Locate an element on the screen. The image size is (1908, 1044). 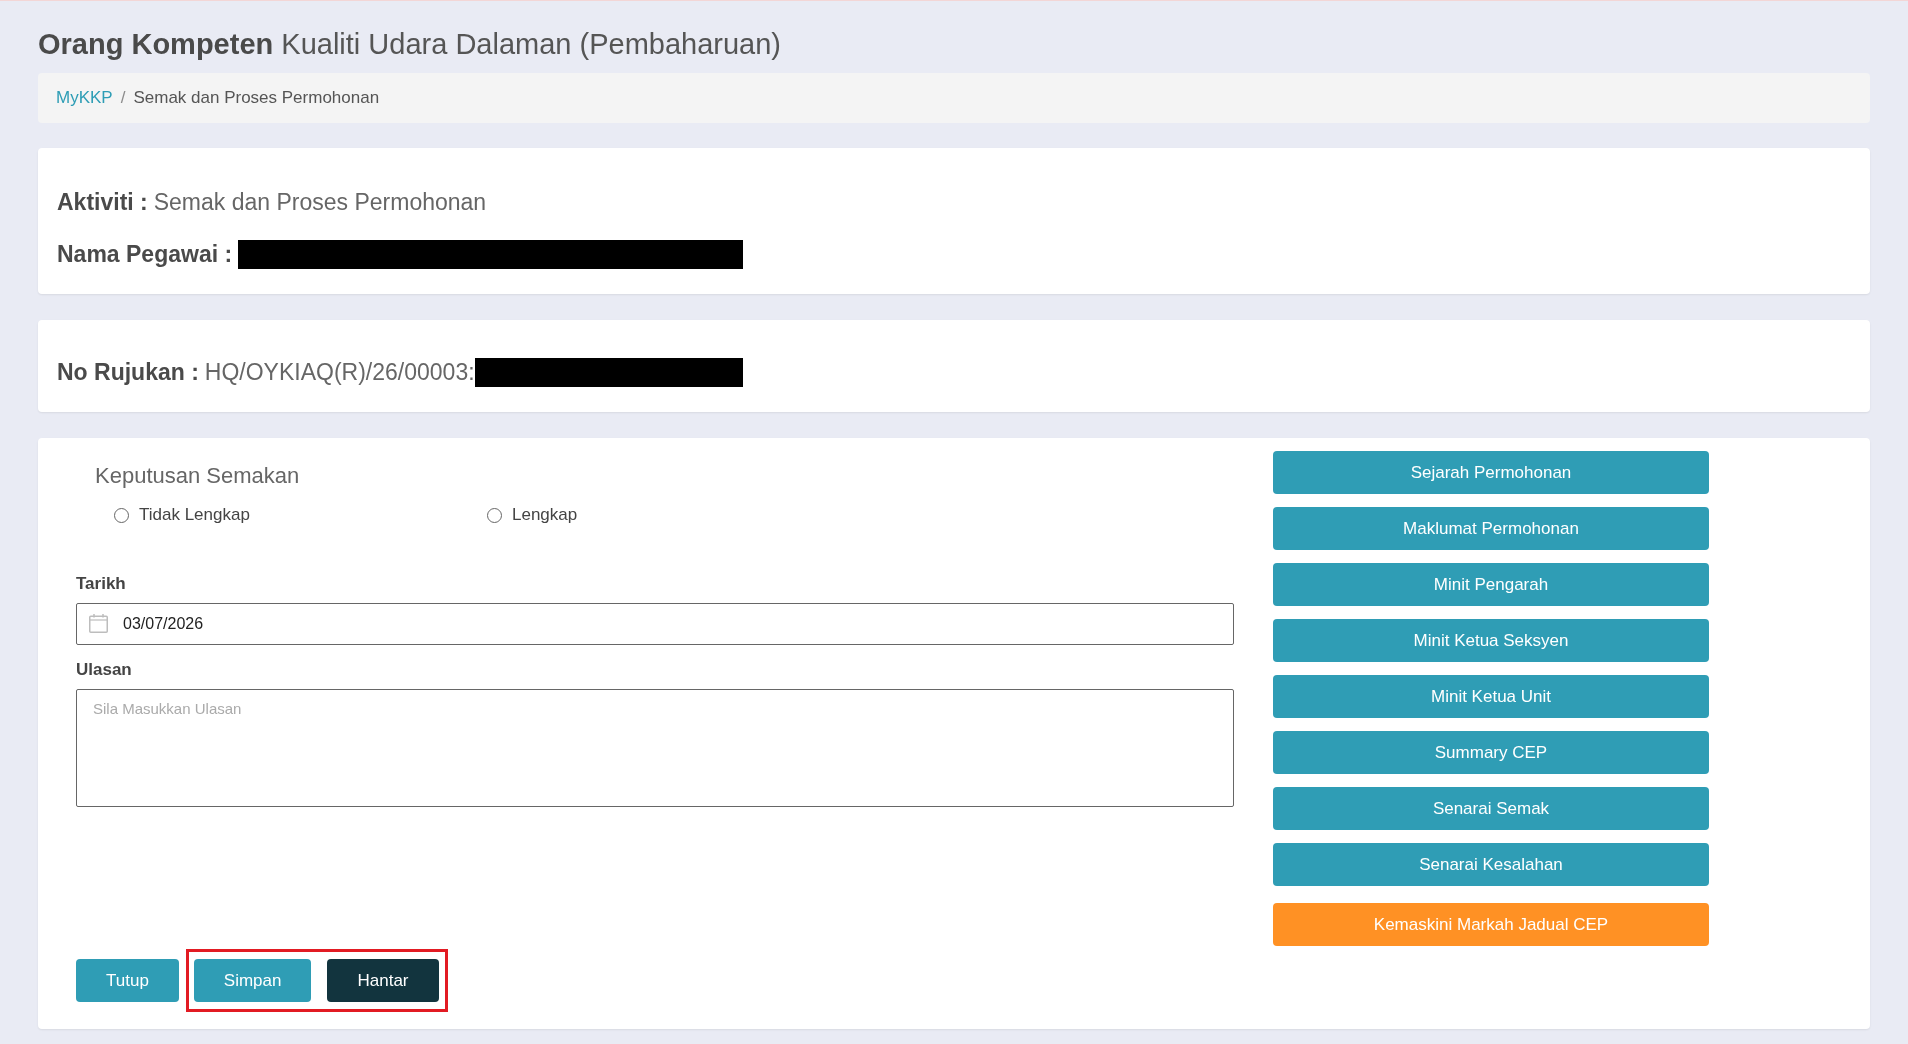
radio-option: Lengkap is located at coordinates (532, 515).